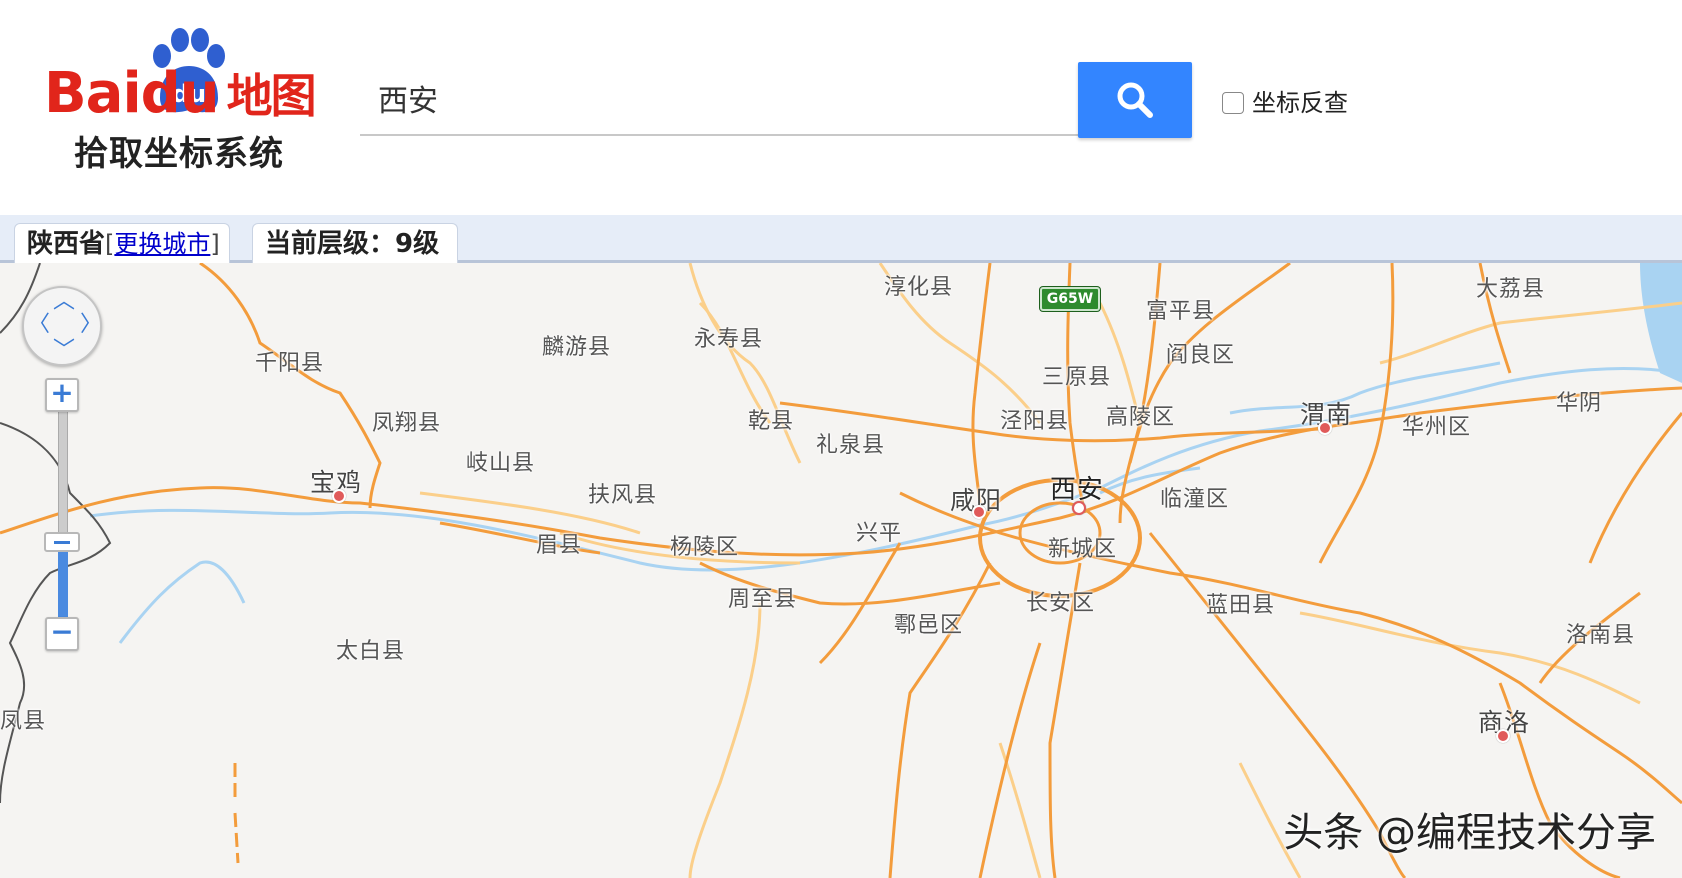  What do you see at coordinates (1083, 549) in the screenshot?
I see `place-xincheng: 新城区` at bounding box center [1083, 549].